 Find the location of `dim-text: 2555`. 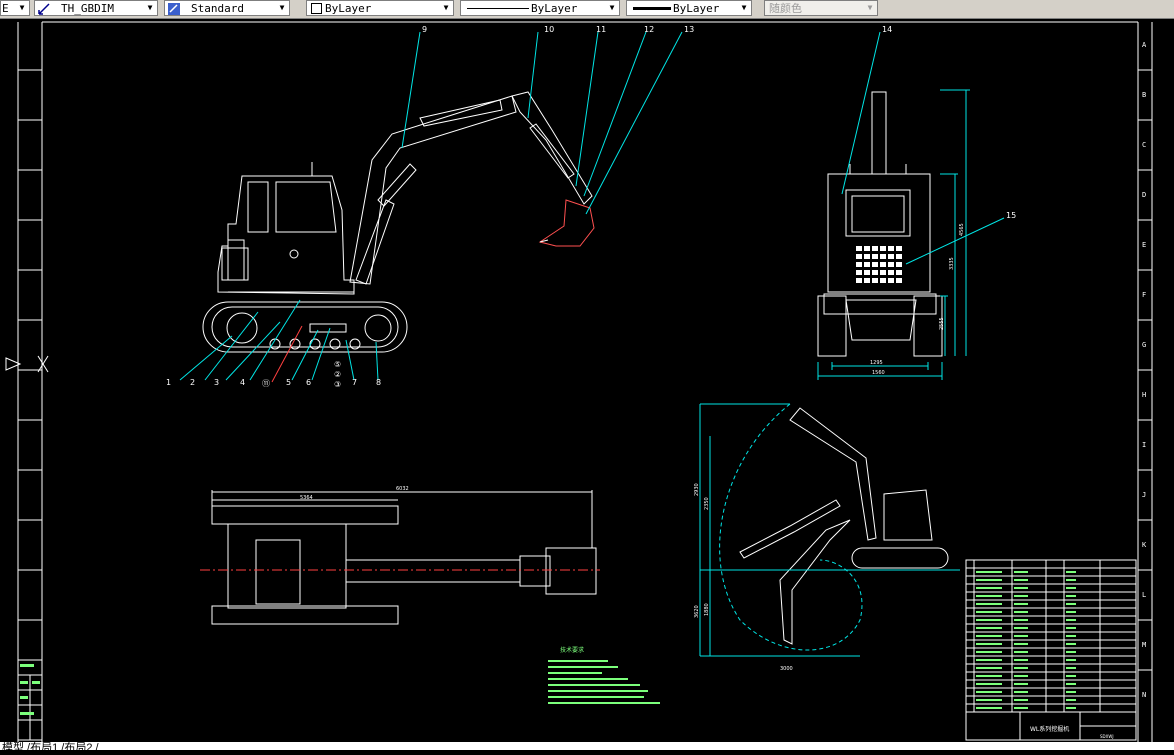

dim-text: 2555 is located at coordinates (942, 323).